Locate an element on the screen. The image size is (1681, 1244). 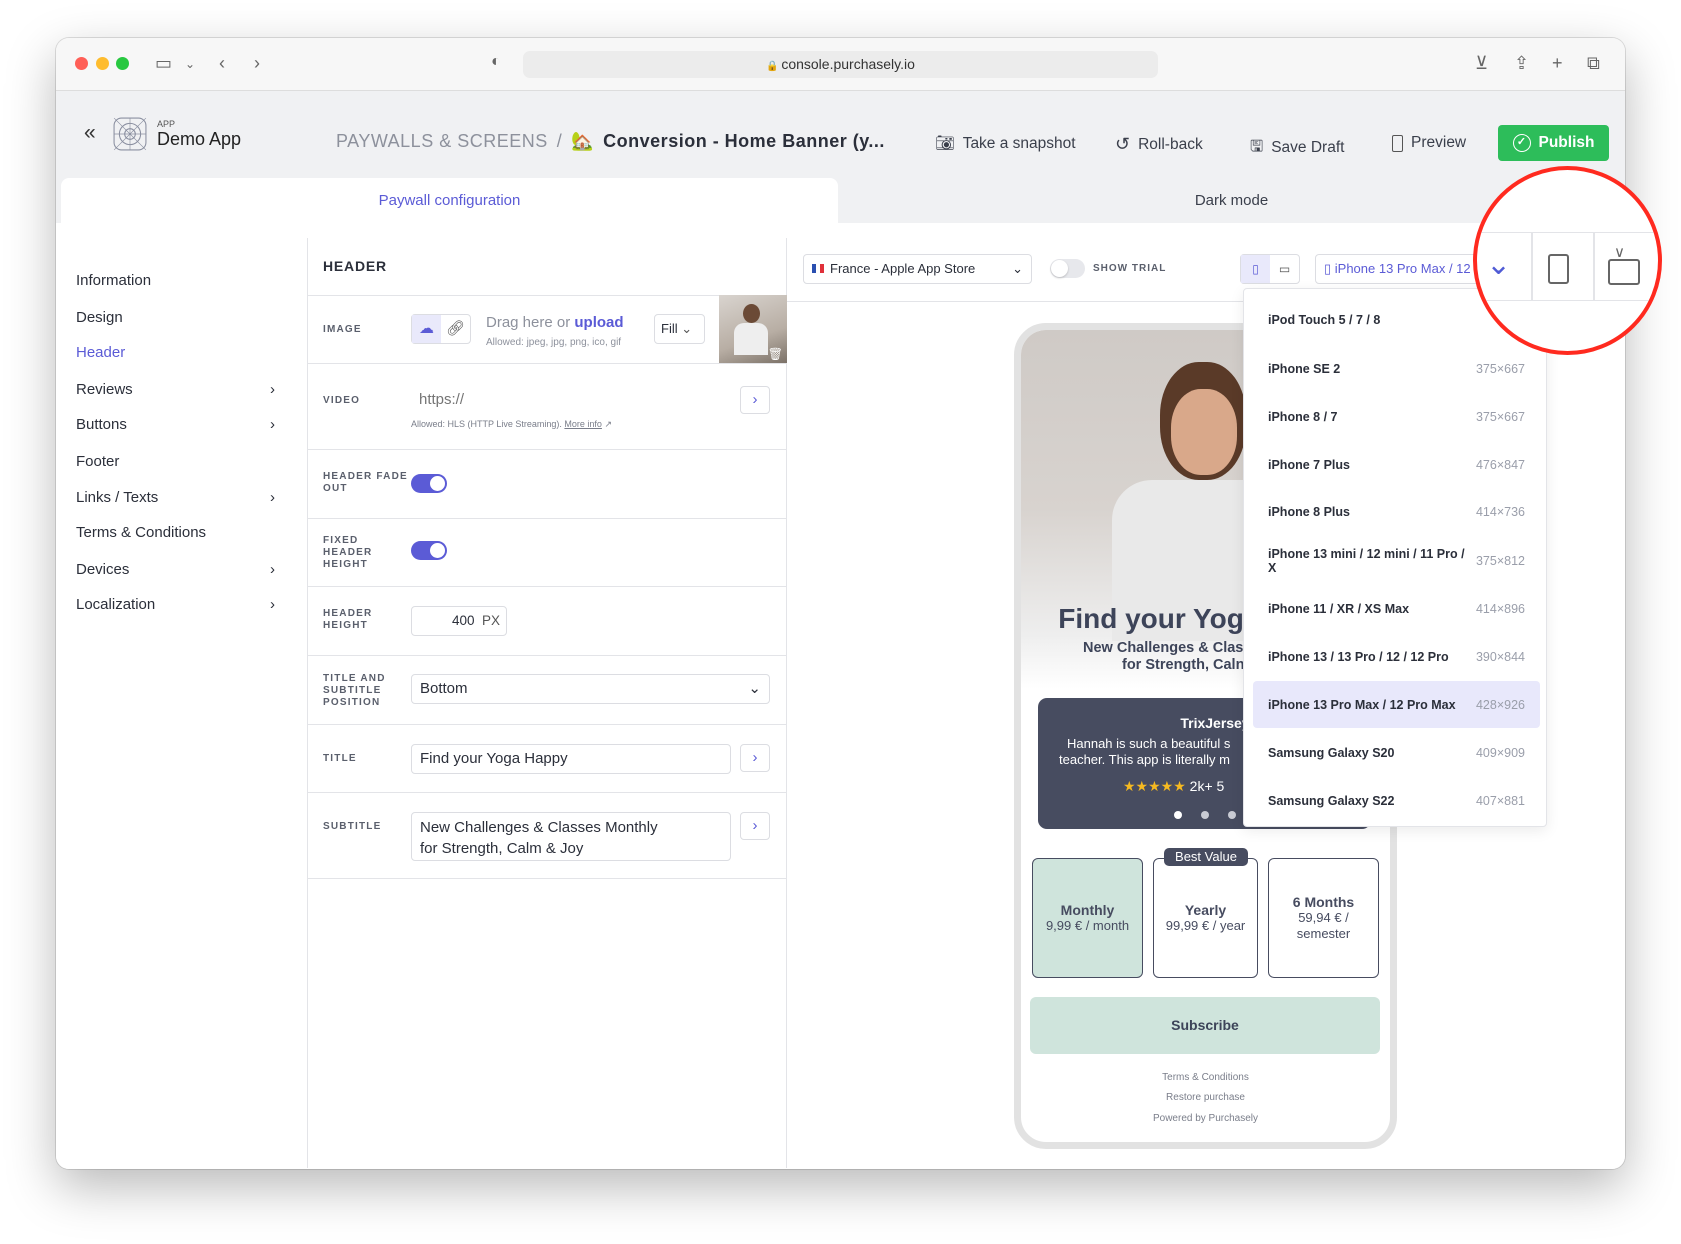
video-allowed-text: Allowed: HLS (HTTP Live Streaming). is located at coordinates (486, 424).